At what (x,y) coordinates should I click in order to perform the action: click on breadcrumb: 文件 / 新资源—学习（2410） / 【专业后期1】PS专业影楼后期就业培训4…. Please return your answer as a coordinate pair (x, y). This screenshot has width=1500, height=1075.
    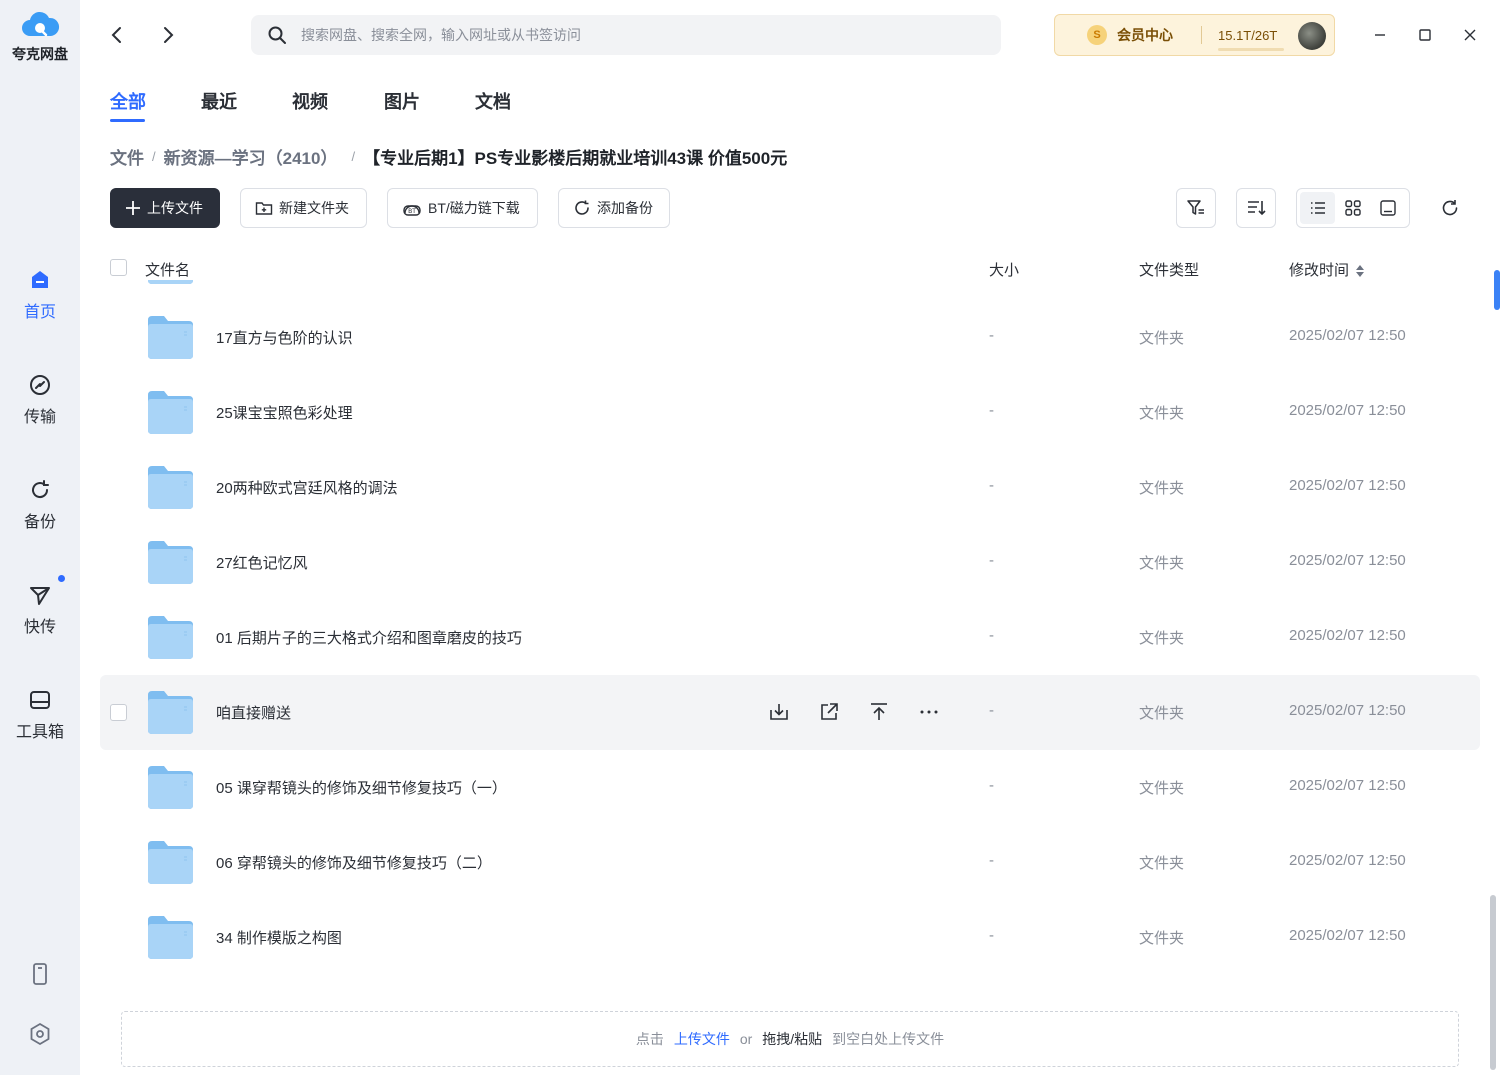
    Looking at the image, I should click on (448, 156).